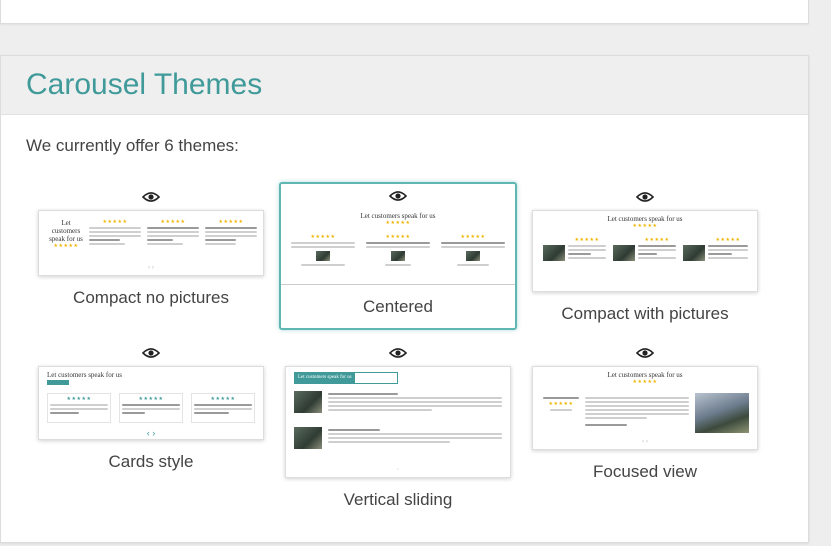 Image resolution: width=831 pixels, height=546 pixels. I want to click on theme-label: Focused view, so click(645, 471).